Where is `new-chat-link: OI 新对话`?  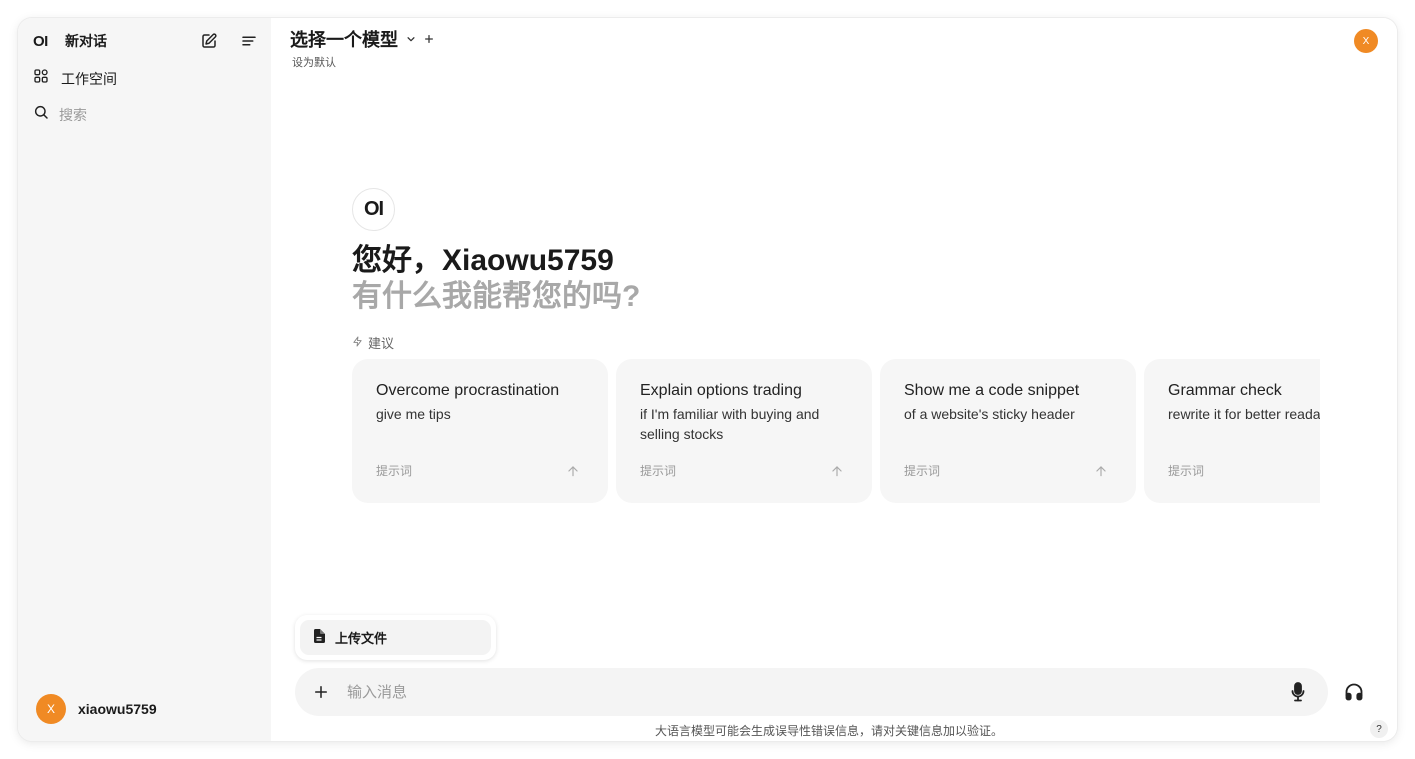 new-chat-link: OI 新对话 is located at coordinates (70, 41).